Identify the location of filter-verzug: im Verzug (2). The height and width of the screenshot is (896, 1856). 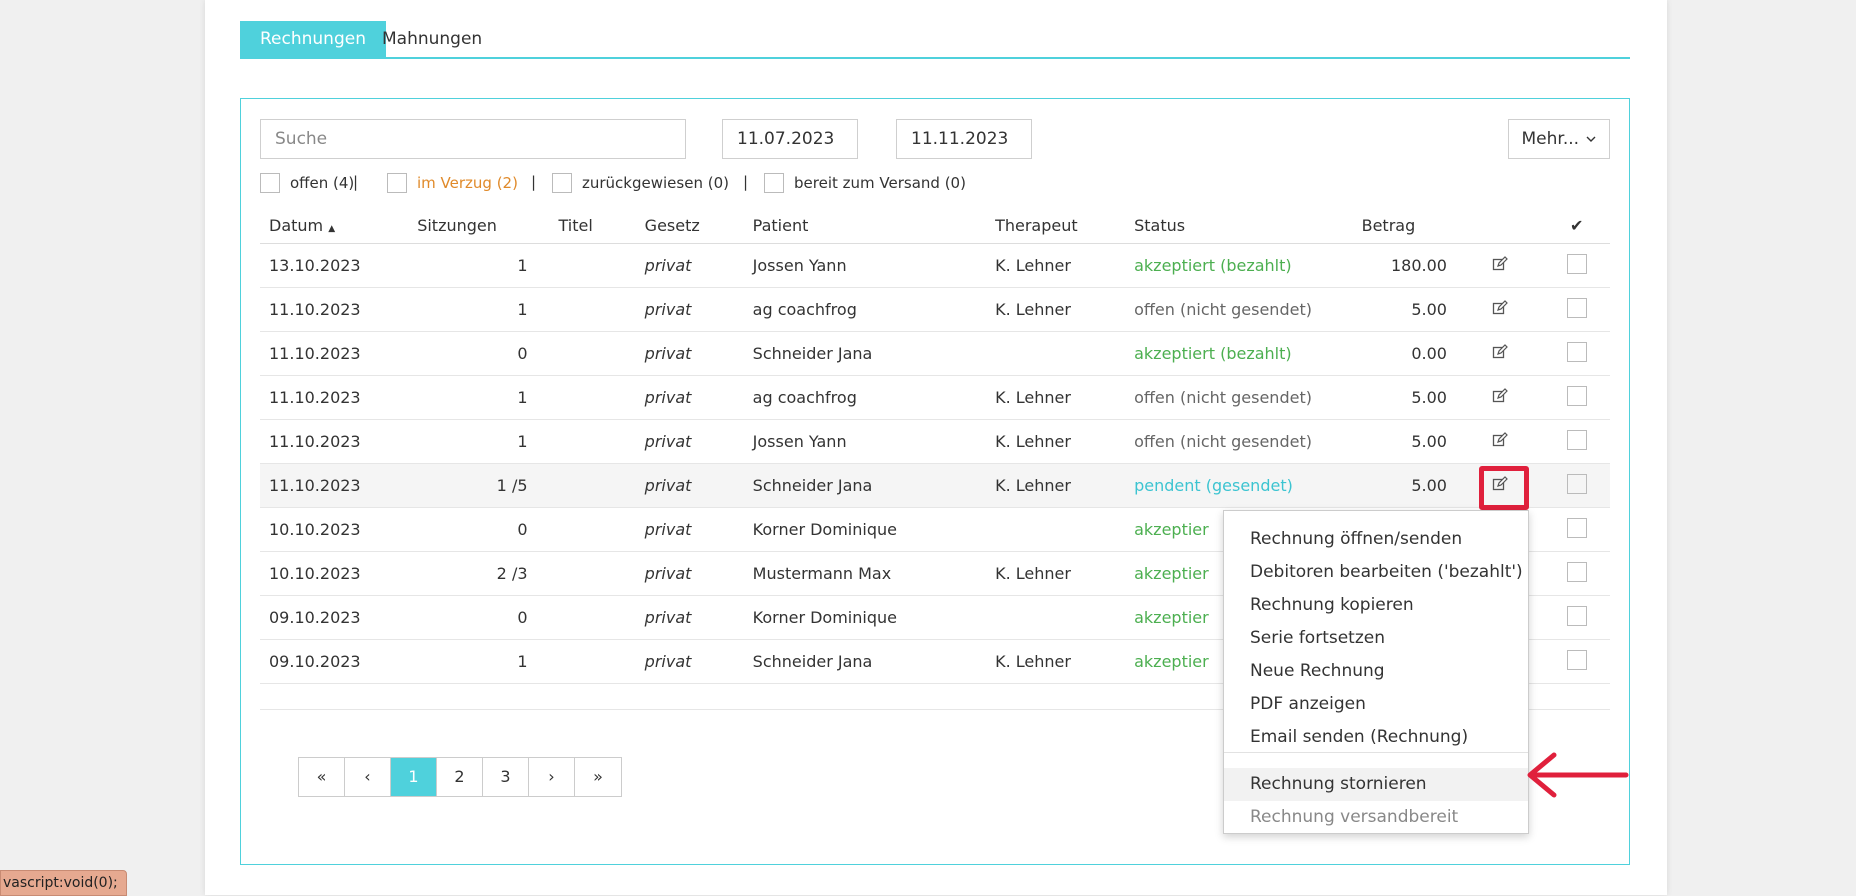
(452, 183).